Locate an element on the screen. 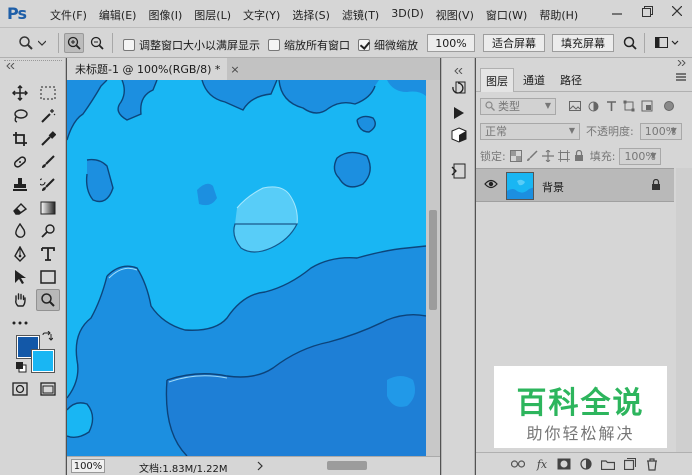 The image size is (692, 475). magic-wand-tool is located at coordinates (48, 116).